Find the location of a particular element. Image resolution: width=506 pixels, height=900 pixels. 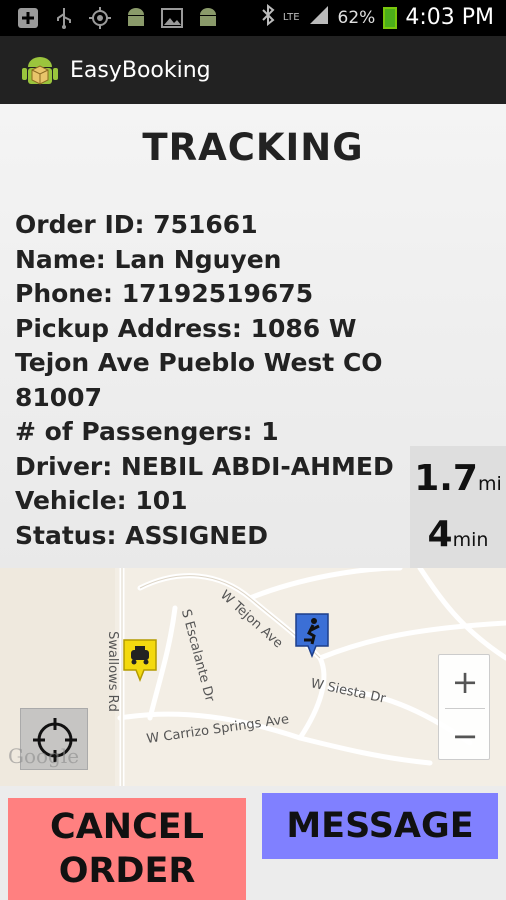

image-icon is located at coordinates (172, 18).